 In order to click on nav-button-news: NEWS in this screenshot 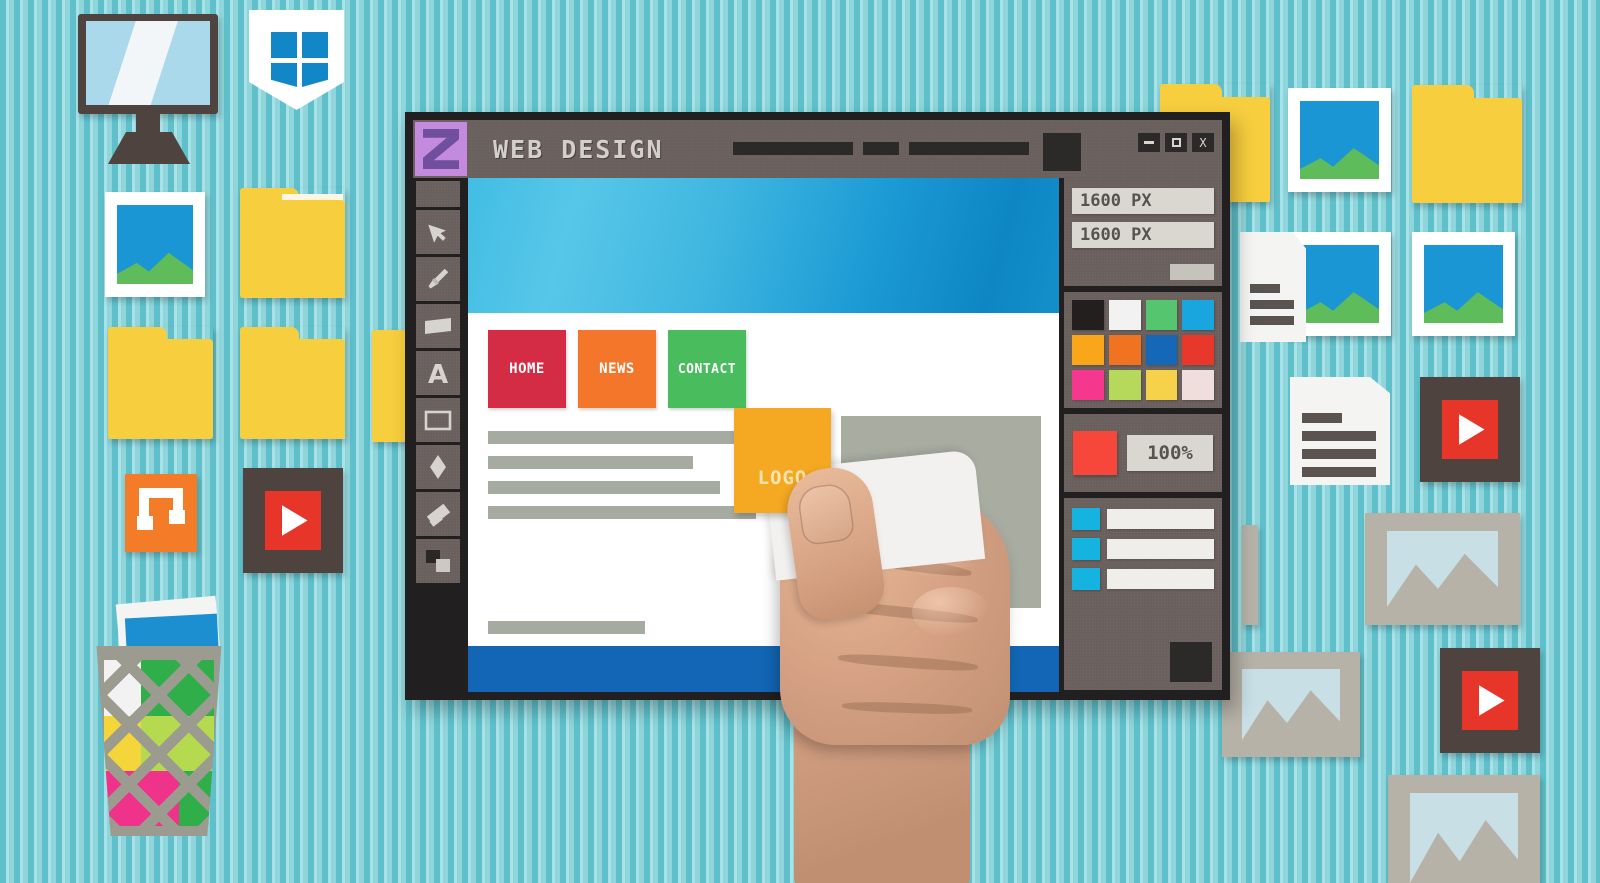, I will do `click(617, 369)`.